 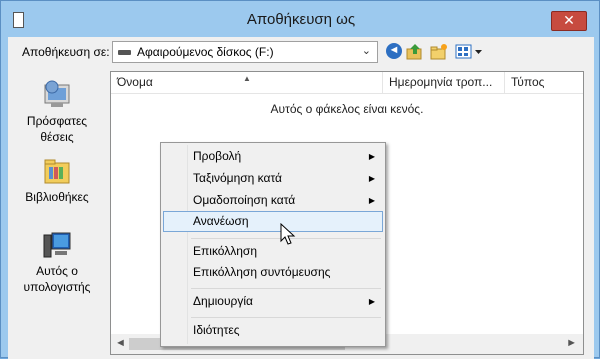 What do you see at coordinates (273, 301) in the screenshot?
I see `menu-item-new: Δημιουργία ▶` at bounding box center [273, 301].